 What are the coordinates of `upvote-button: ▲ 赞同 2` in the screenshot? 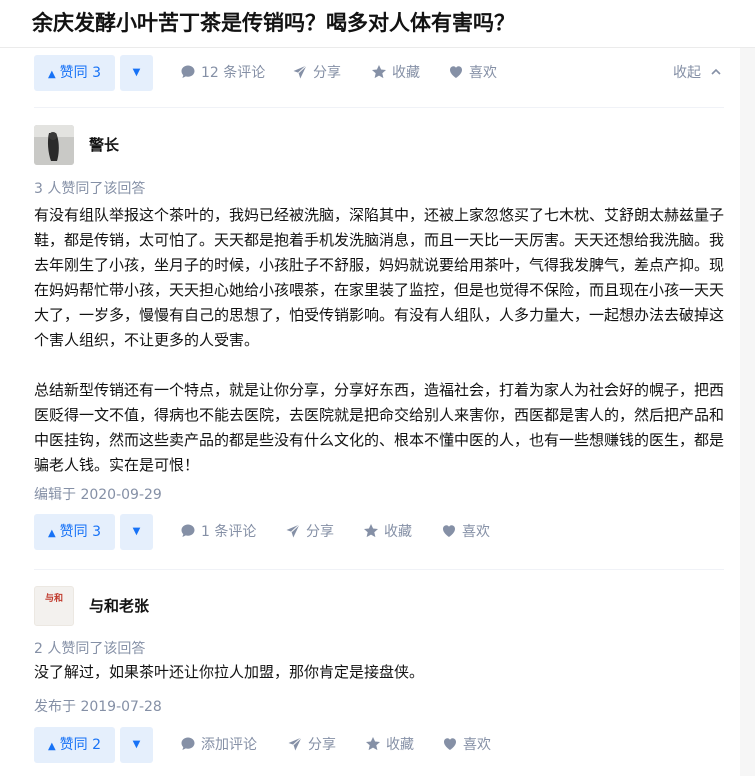 It's located at (74, 745).